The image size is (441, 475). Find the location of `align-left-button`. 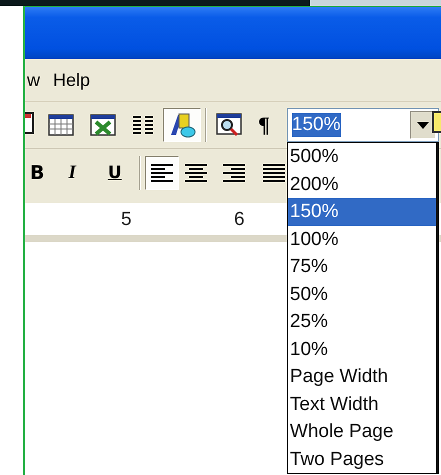

align-left-button is located at coordinates (161, 173).